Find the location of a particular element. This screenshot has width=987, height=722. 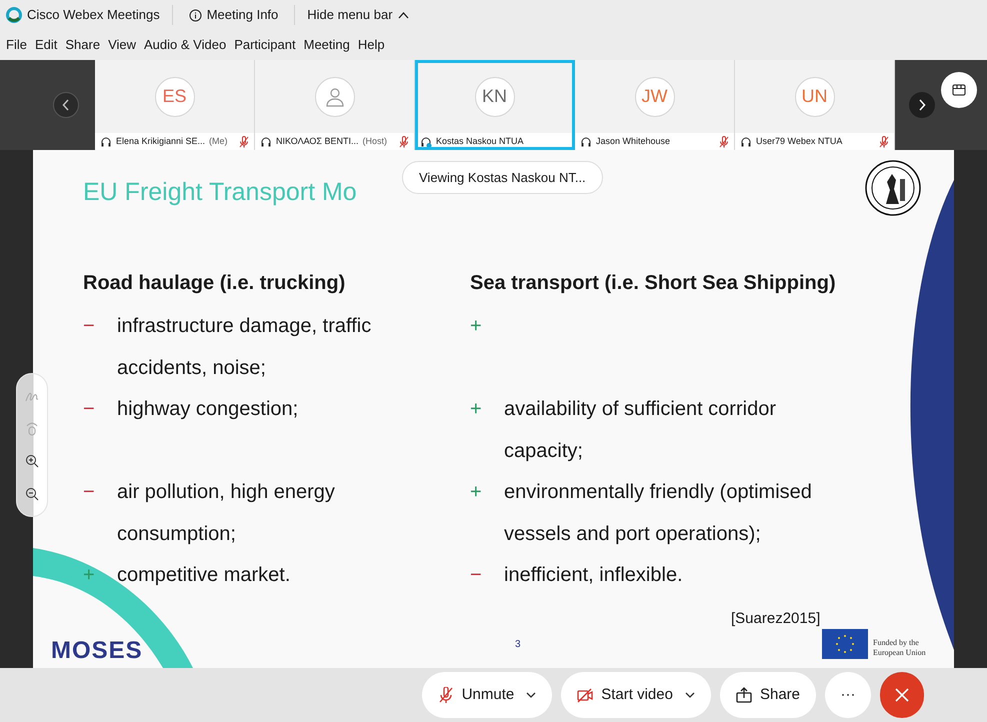

slide-title: EU Freight Transport Mo is located at coordinates (220, 192).